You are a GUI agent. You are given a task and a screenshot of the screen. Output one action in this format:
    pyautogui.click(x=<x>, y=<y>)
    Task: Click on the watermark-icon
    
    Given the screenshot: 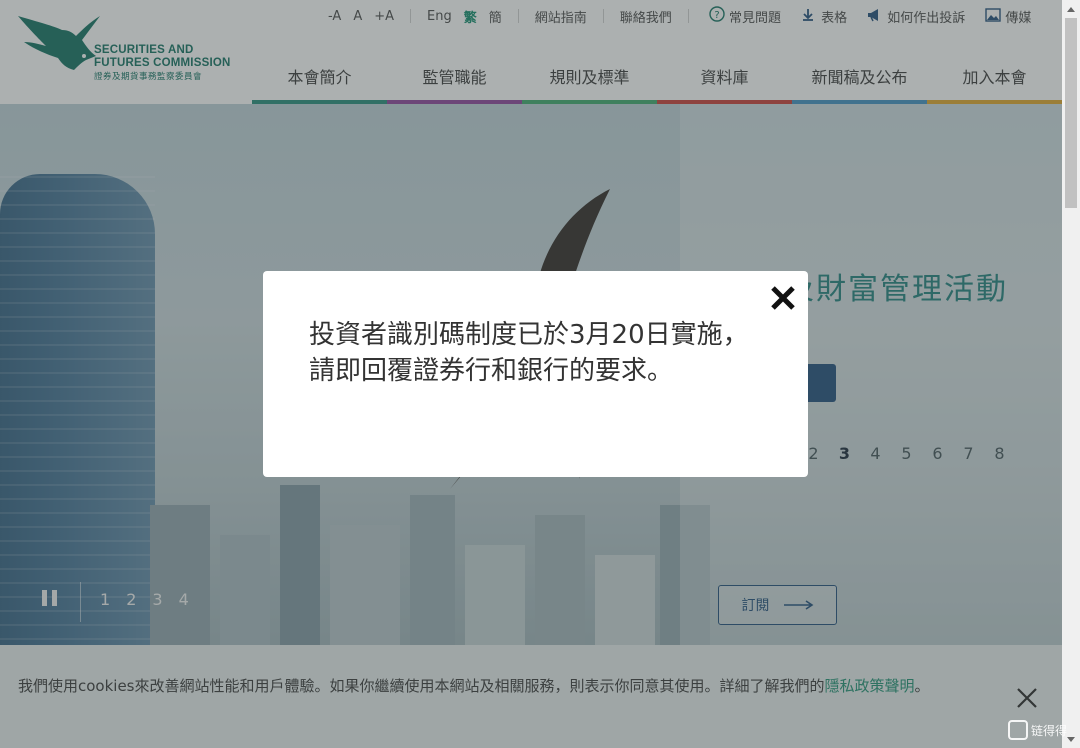 What is the action you would take?
    pyautogui.click(x=1018, y=730)
    